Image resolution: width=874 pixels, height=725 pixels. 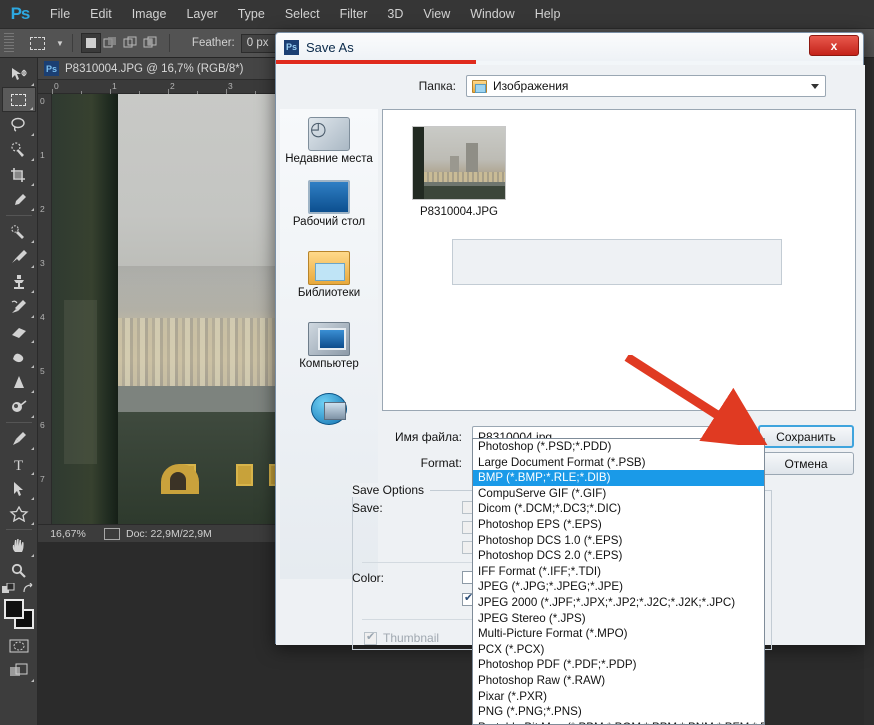 What do you see at coordinates (618, 572) in the screenshot?
I see `format-option: IFF Format (*.IFF;*.TDI)` at bounding box center [618, 572].